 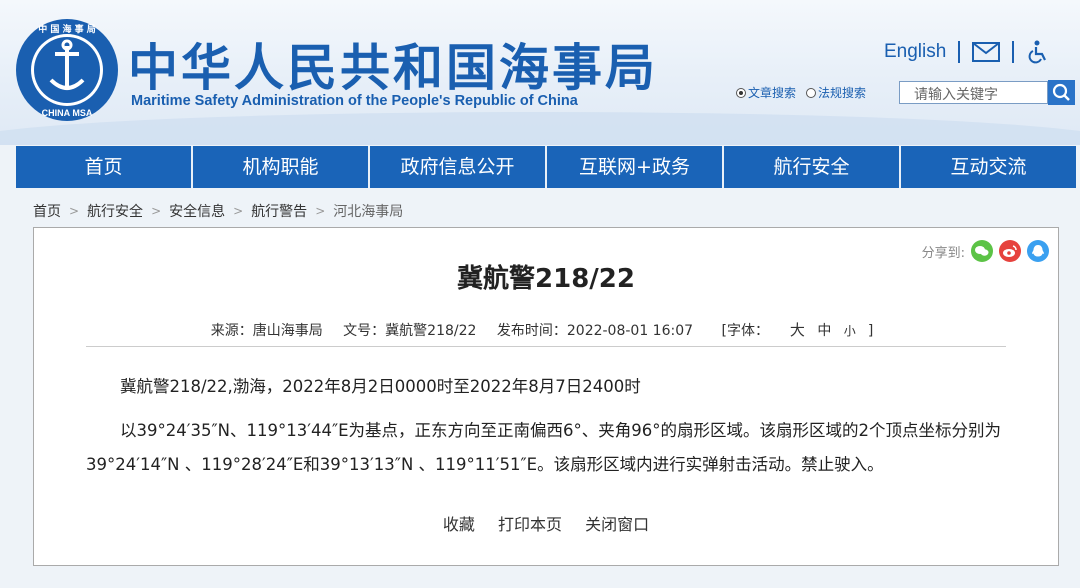 I want to click on nav-item-interaction: 互动交流, so click(x=988, y=167).